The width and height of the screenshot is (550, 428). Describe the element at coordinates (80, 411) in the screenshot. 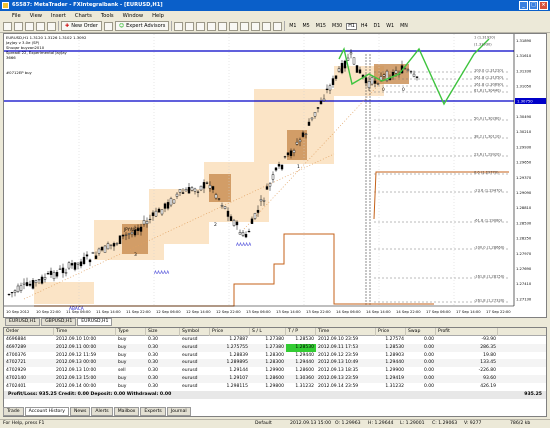

I see `tab-news: News` at that location.